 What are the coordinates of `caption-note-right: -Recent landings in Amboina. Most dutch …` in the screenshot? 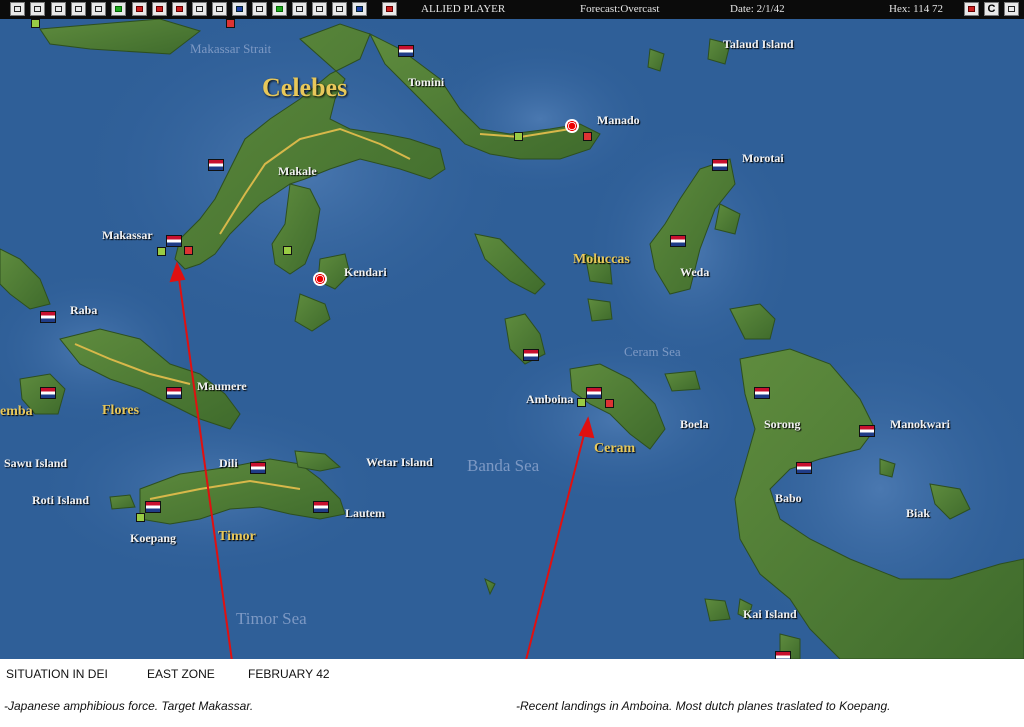 It's located at (703, 706).